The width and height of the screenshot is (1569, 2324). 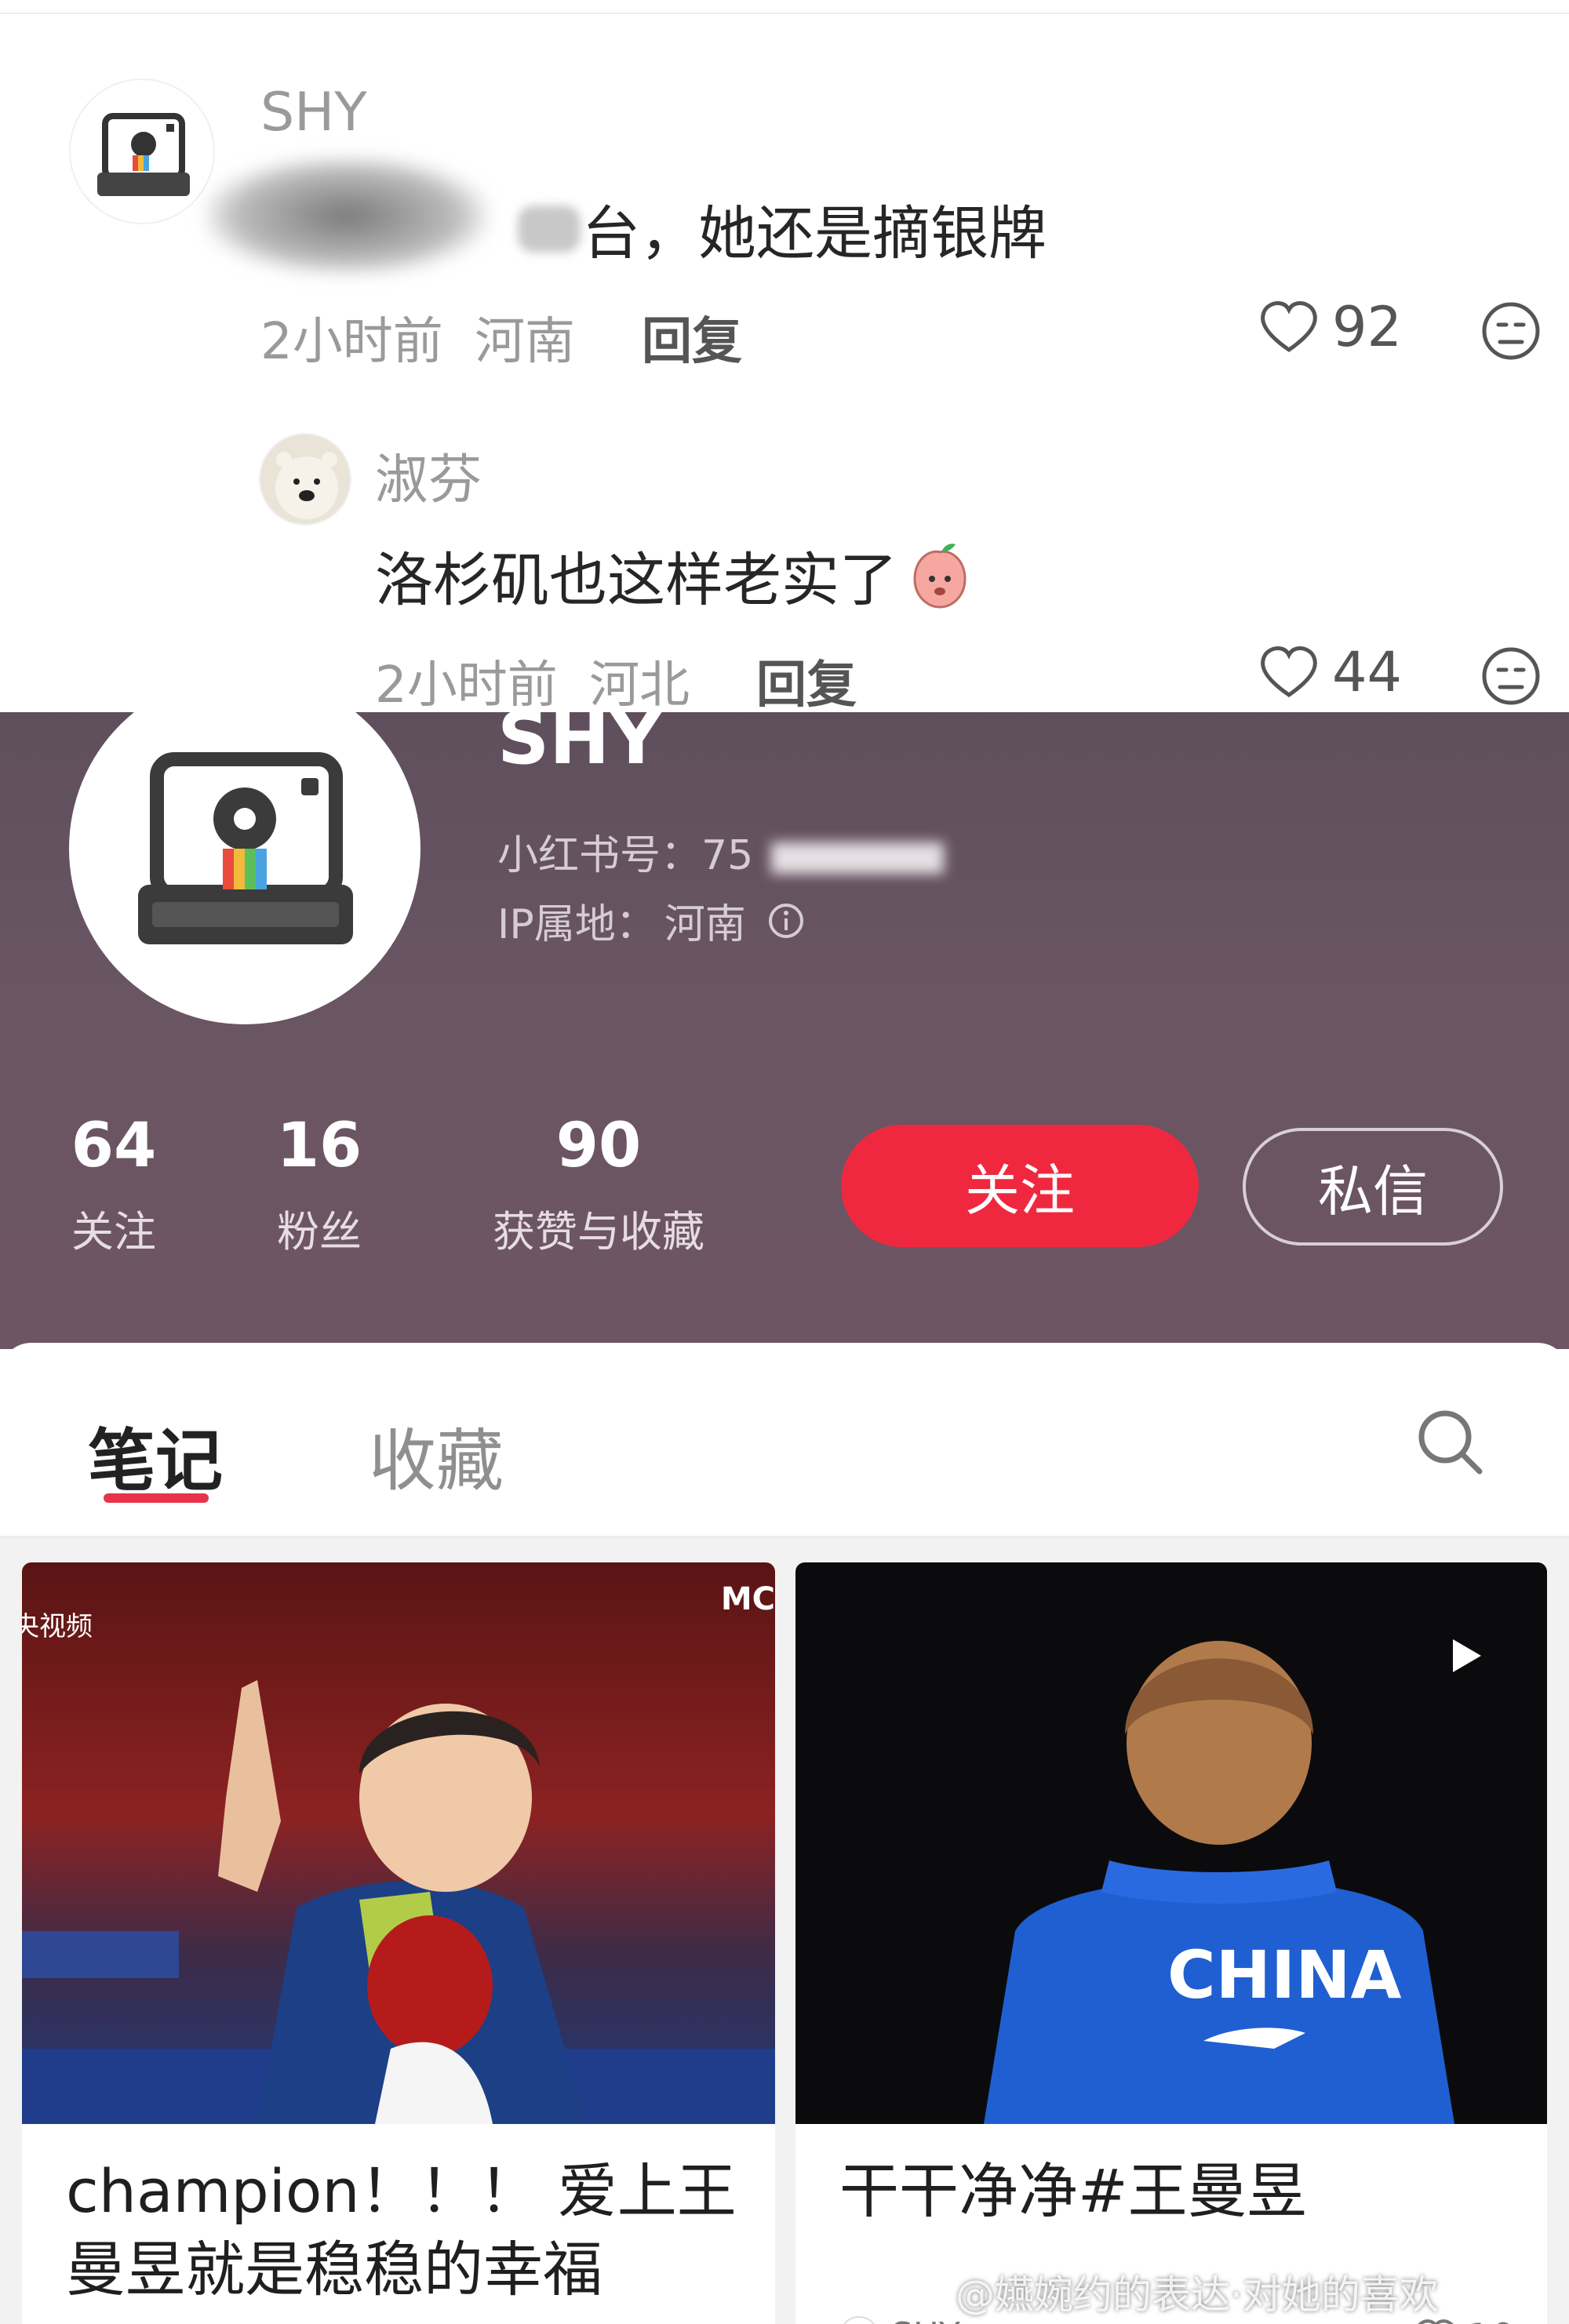 What do you see at coordinates (940, 576) in the screenshot?
I see `peach-emoji-icon` at bounding box center [940, 576].